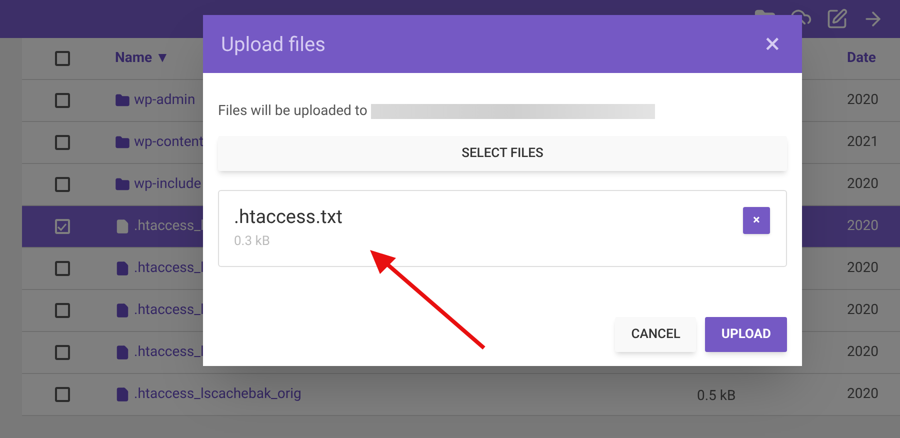 The width and height of the screenshot is (900, 438). Describe the element at coordinates (169, 142) in the screenshot. I see `file-name: wp-content` at that location.